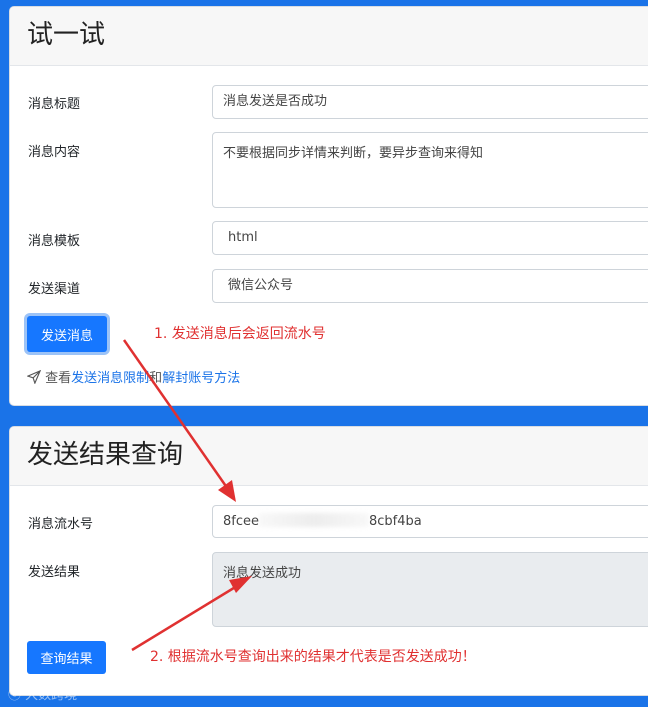 Image resolution: width=648 pixels, height=707 pixels. What do you see at coordinates (66, 657) in the screenshot?
I see `query-result-button: 查询结果` at bounding box center [66, 657].